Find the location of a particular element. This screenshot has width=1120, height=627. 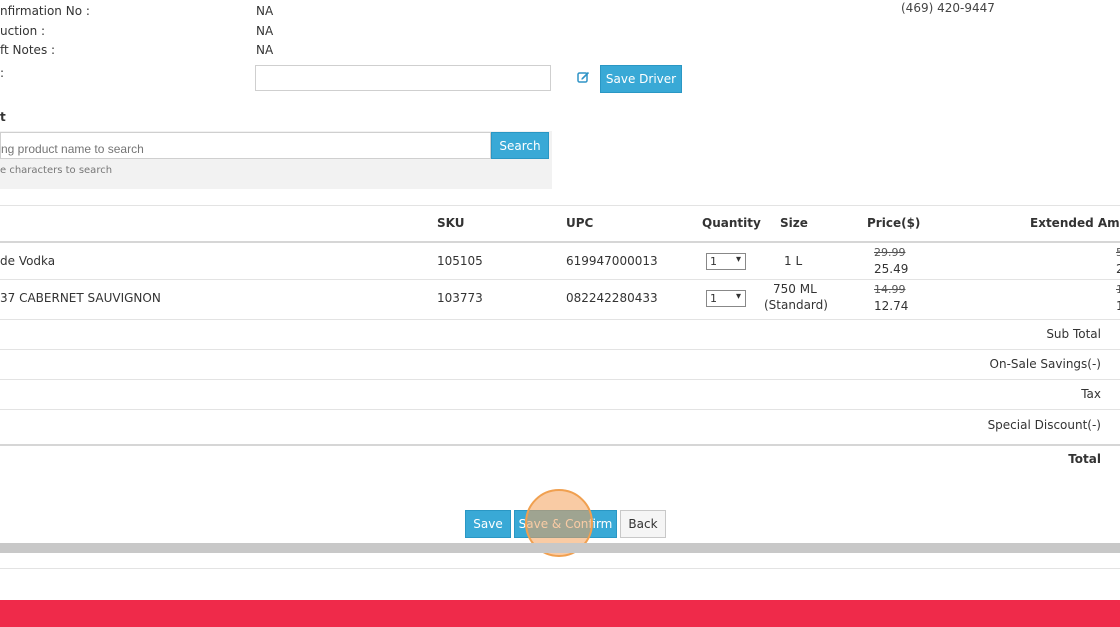

driver-label: : is located at coordinates (2, 73).